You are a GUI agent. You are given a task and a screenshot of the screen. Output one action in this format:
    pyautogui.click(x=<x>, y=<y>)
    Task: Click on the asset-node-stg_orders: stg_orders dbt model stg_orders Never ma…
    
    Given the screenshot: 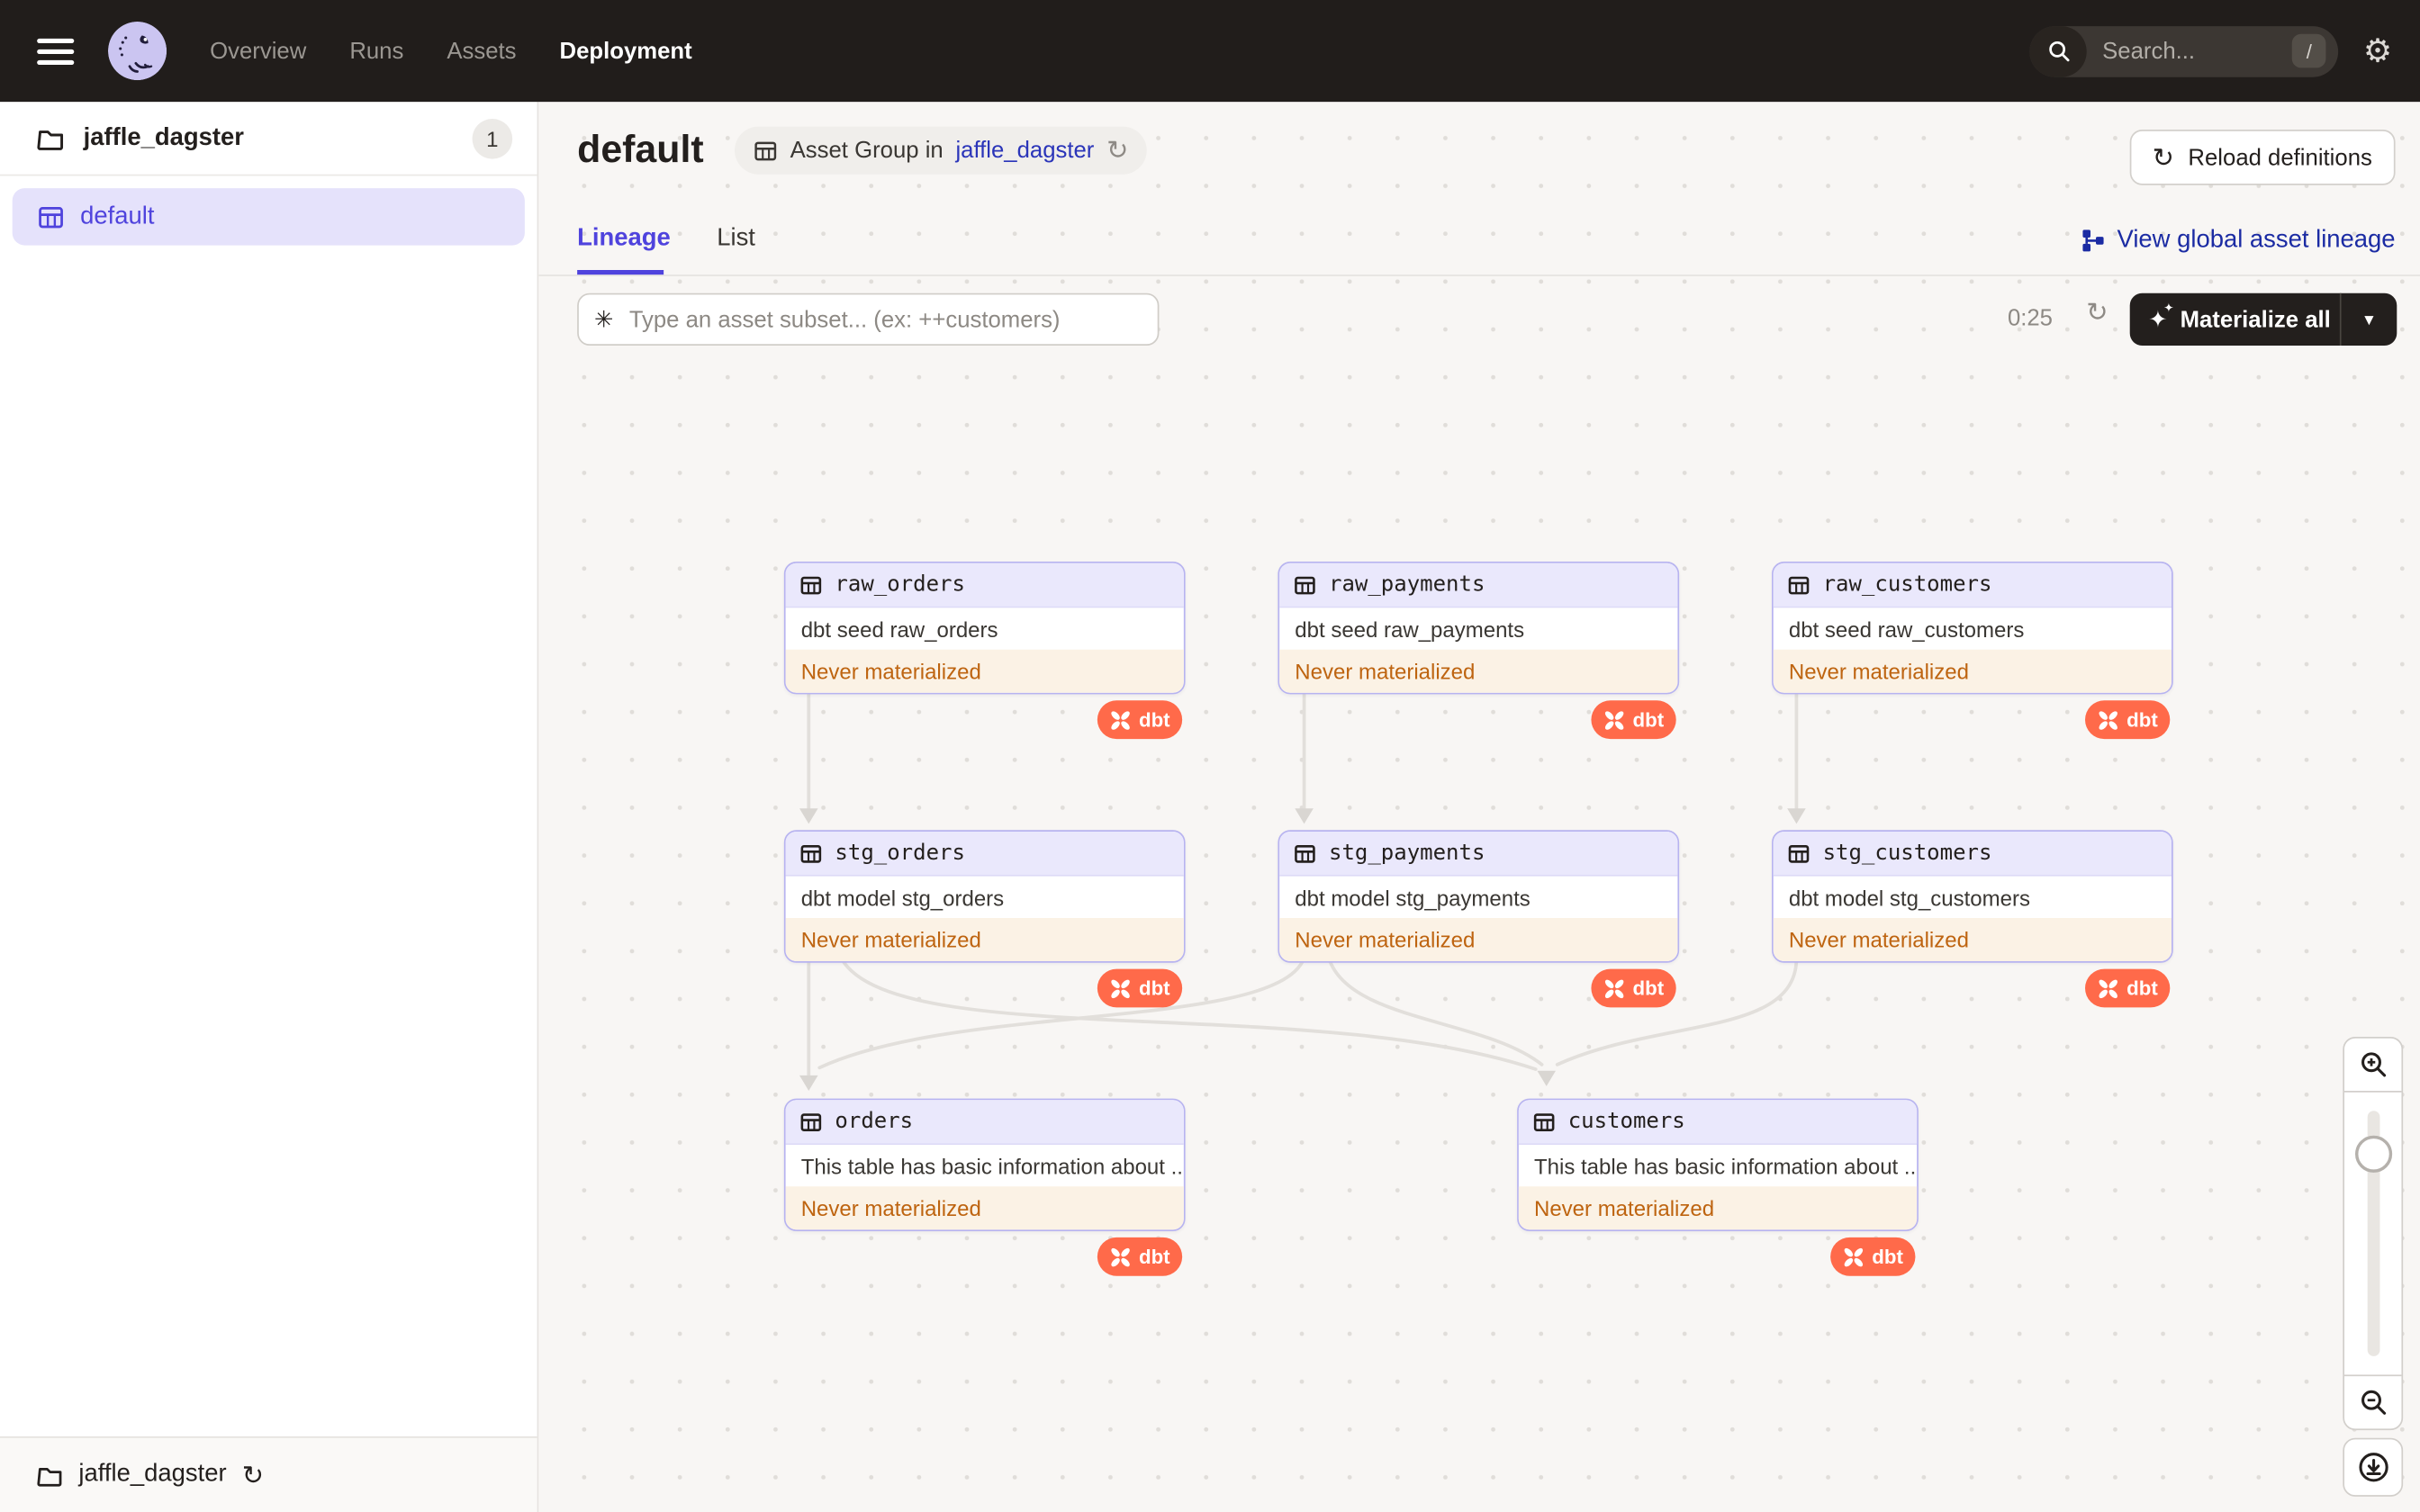 What is the action you would take?
    pyautogui.click(x=984, y=897)
    